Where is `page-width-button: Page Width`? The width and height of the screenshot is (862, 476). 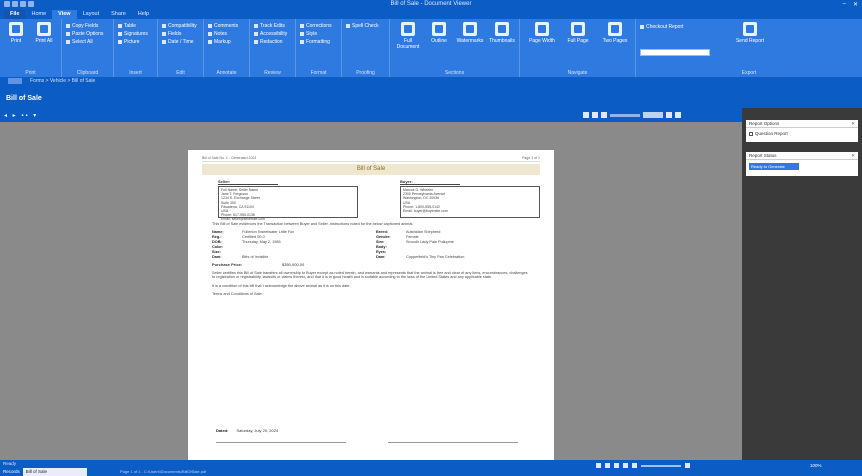 page-width-button: Page Width is located at coordinates (542, 33).